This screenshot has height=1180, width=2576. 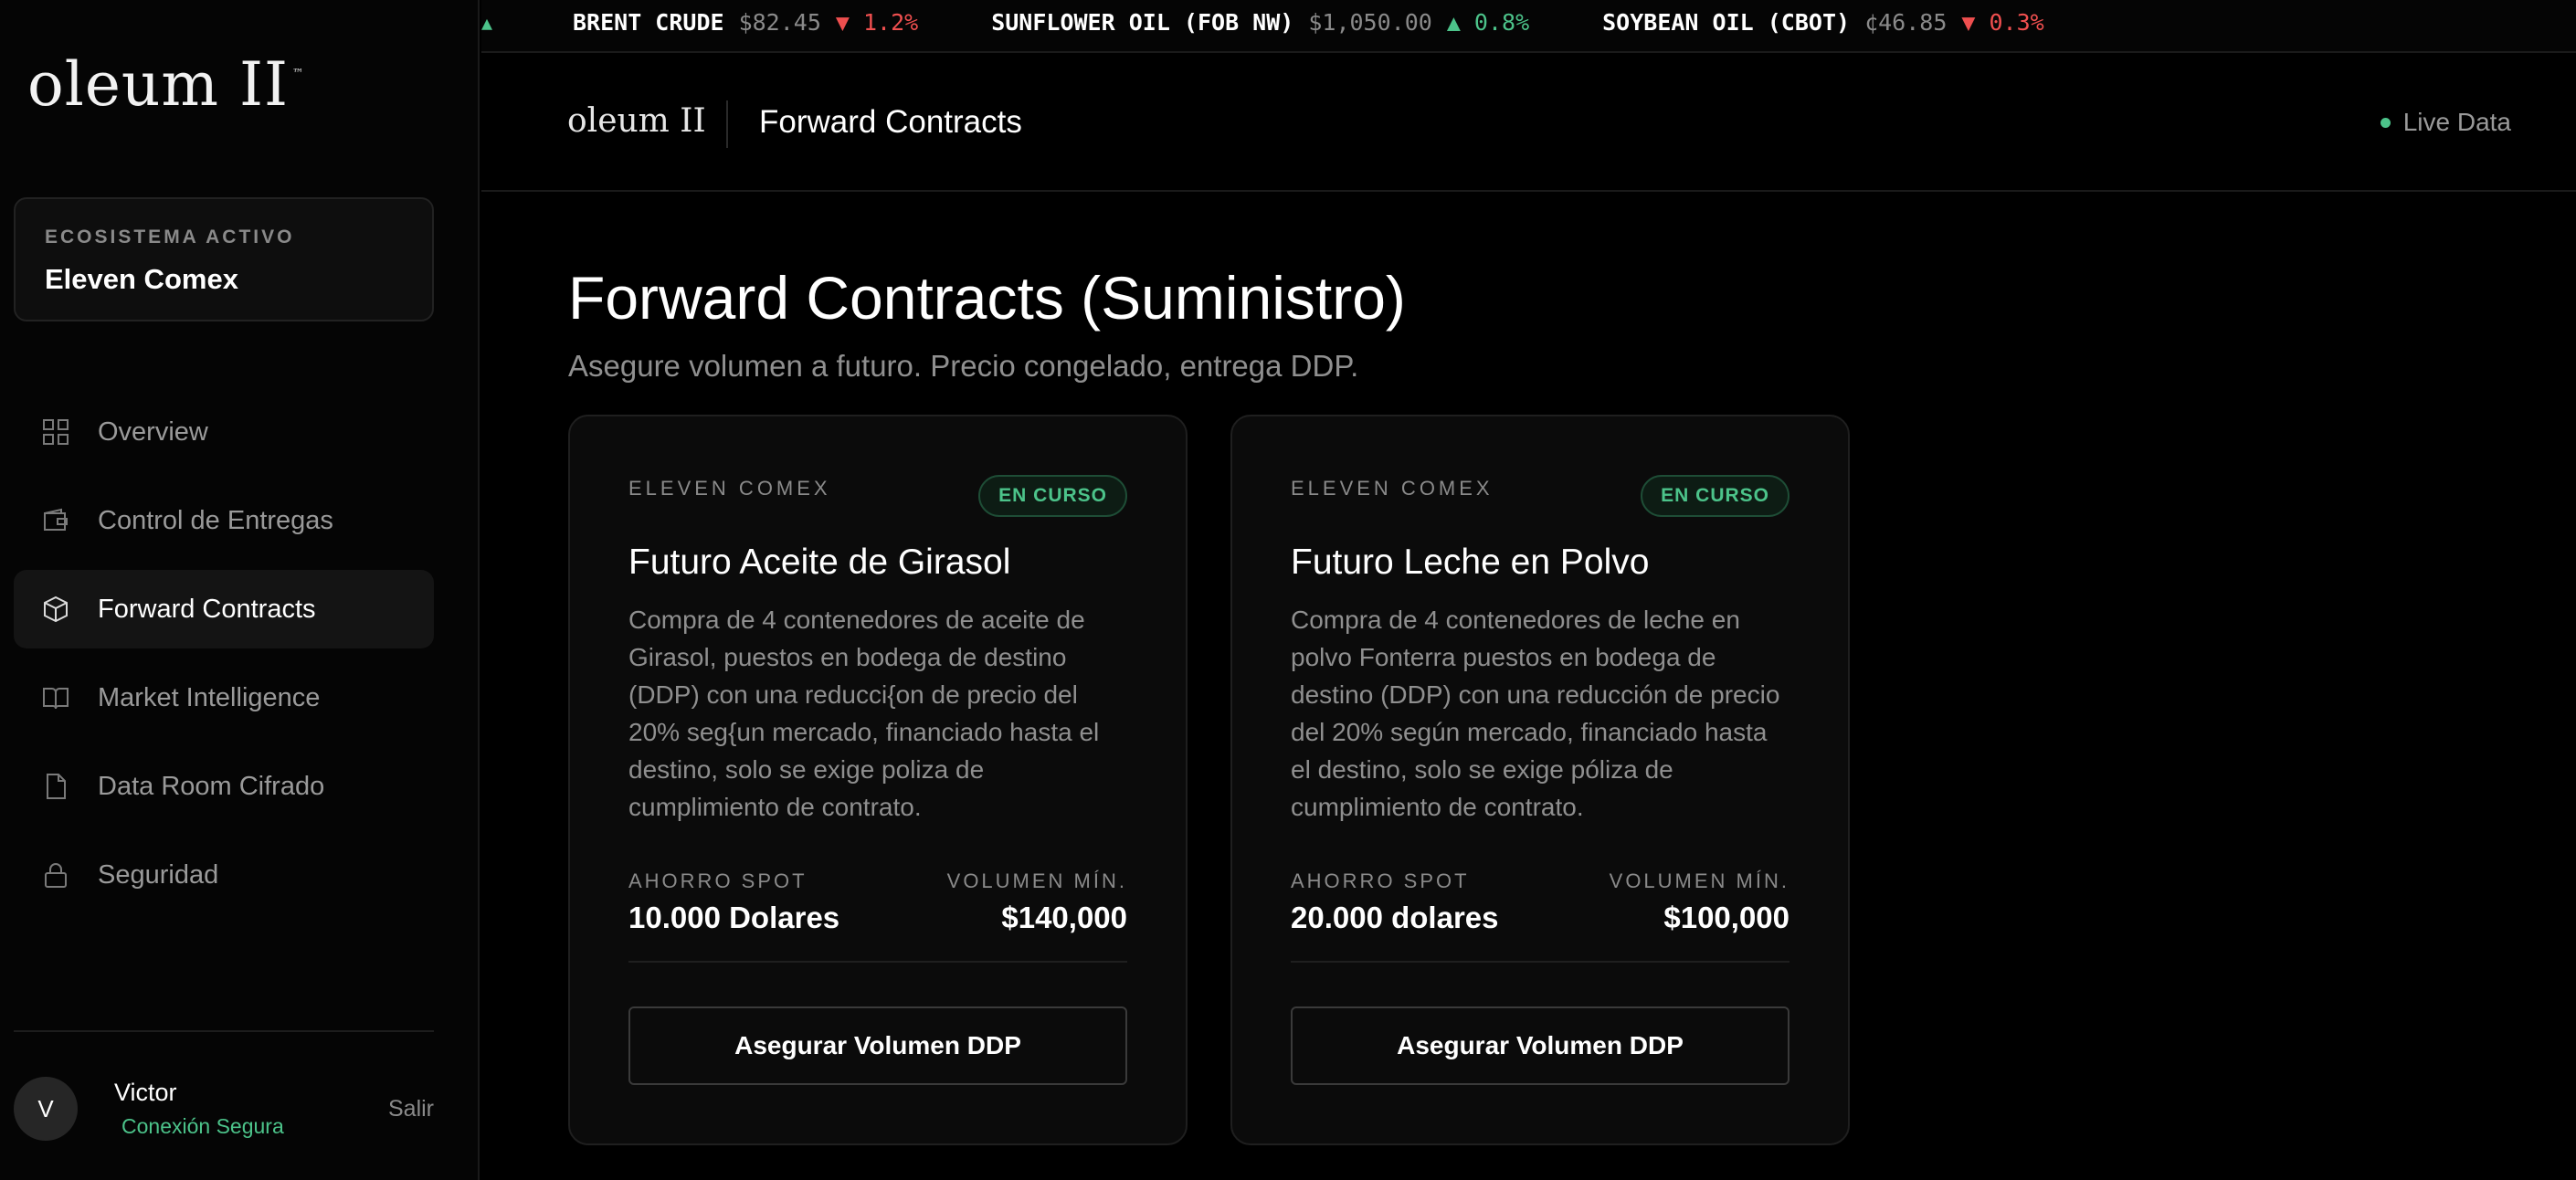 I want to click on ticker-change: ▼ 1.2%, so click(x=877, y=22).